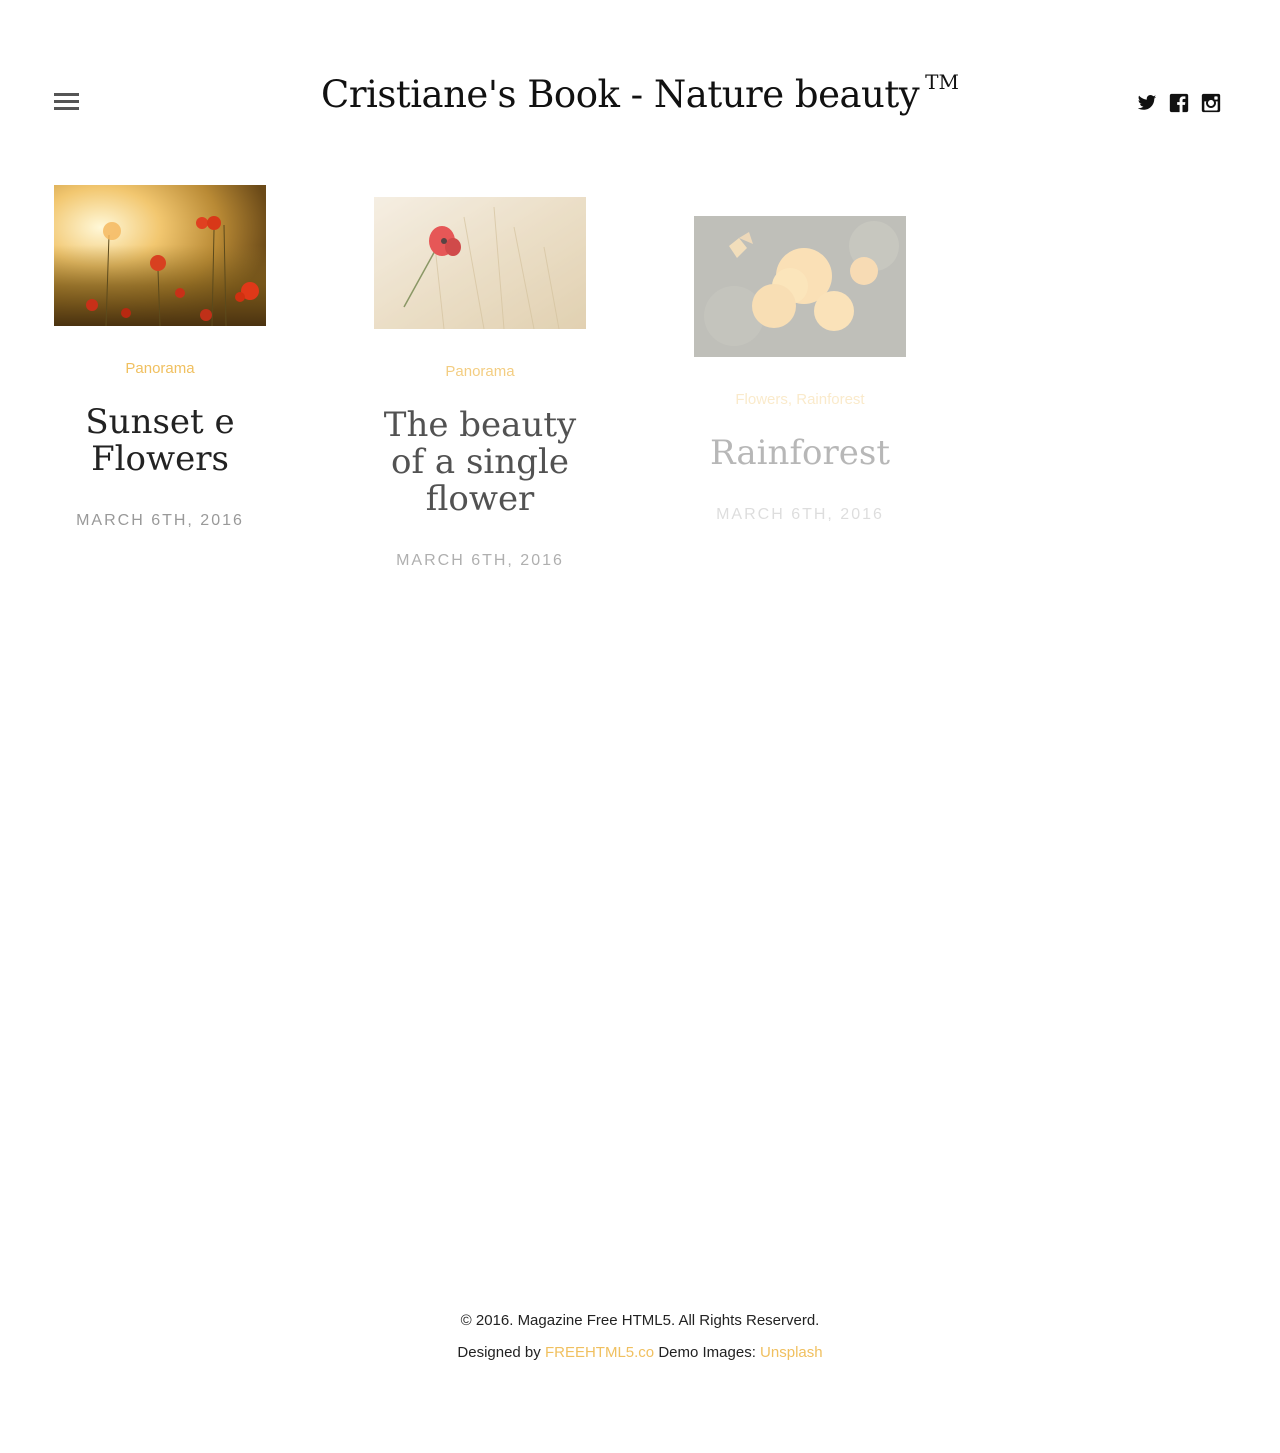 This screenshot has height=1453, width=1280. Describe the element at coordinates (800, 453) in the screenshot. I see `post-title: Rainforest` at that location.